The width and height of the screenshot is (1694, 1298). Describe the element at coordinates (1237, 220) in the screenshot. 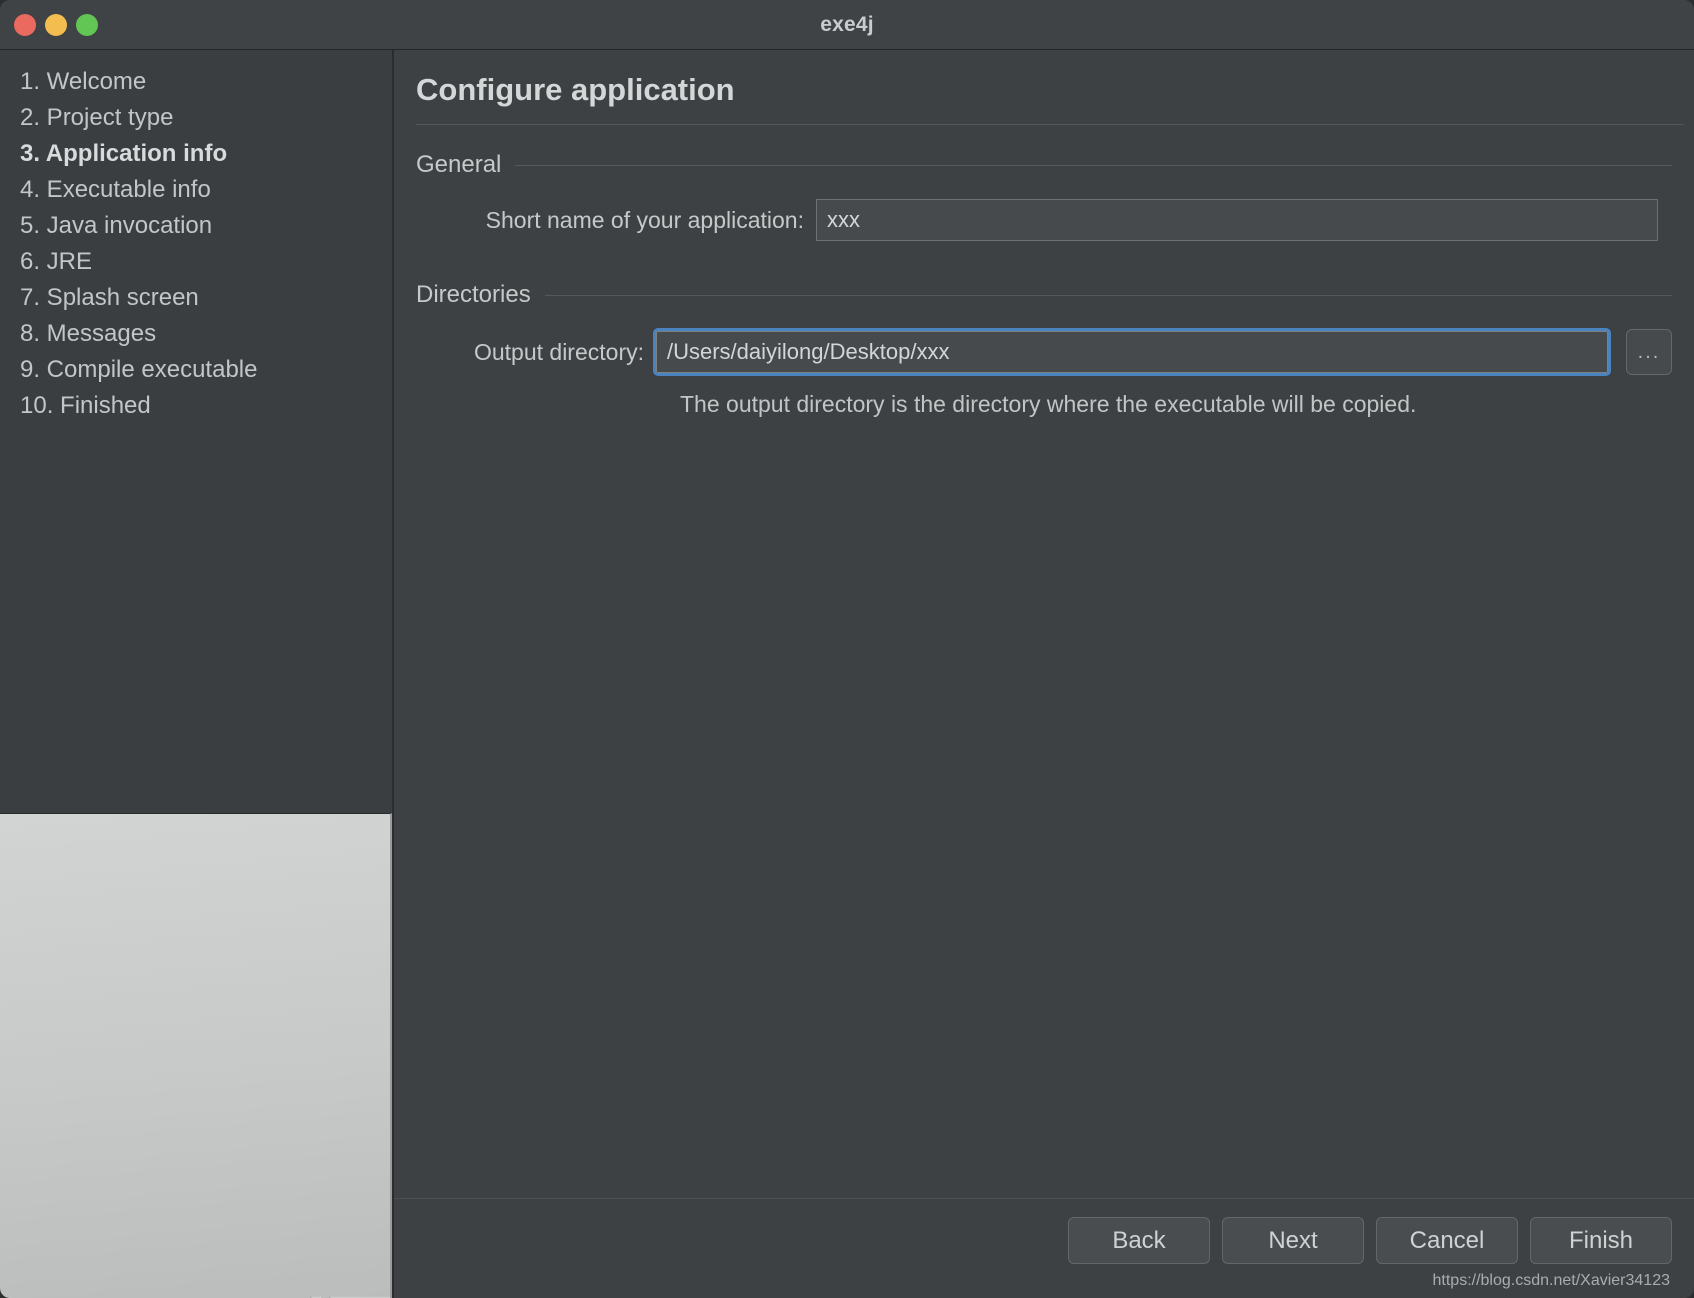

I see `short-name-input` at that location.